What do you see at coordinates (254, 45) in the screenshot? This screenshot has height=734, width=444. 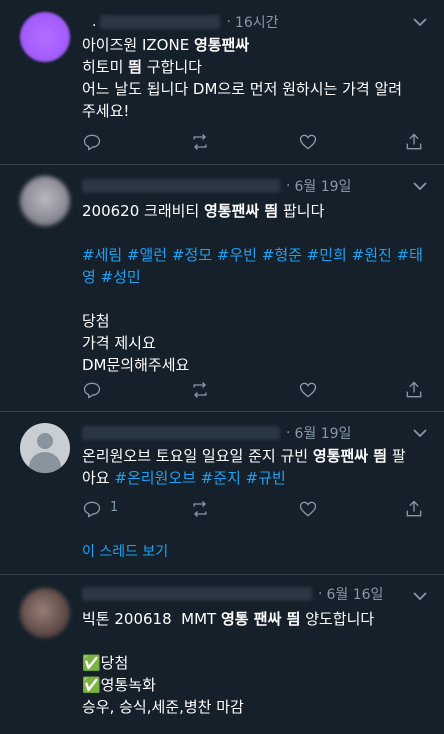 I see `tweet-text-line: 아이즈원 IZONE 영통팬싸` at bounding box center [254, 45].